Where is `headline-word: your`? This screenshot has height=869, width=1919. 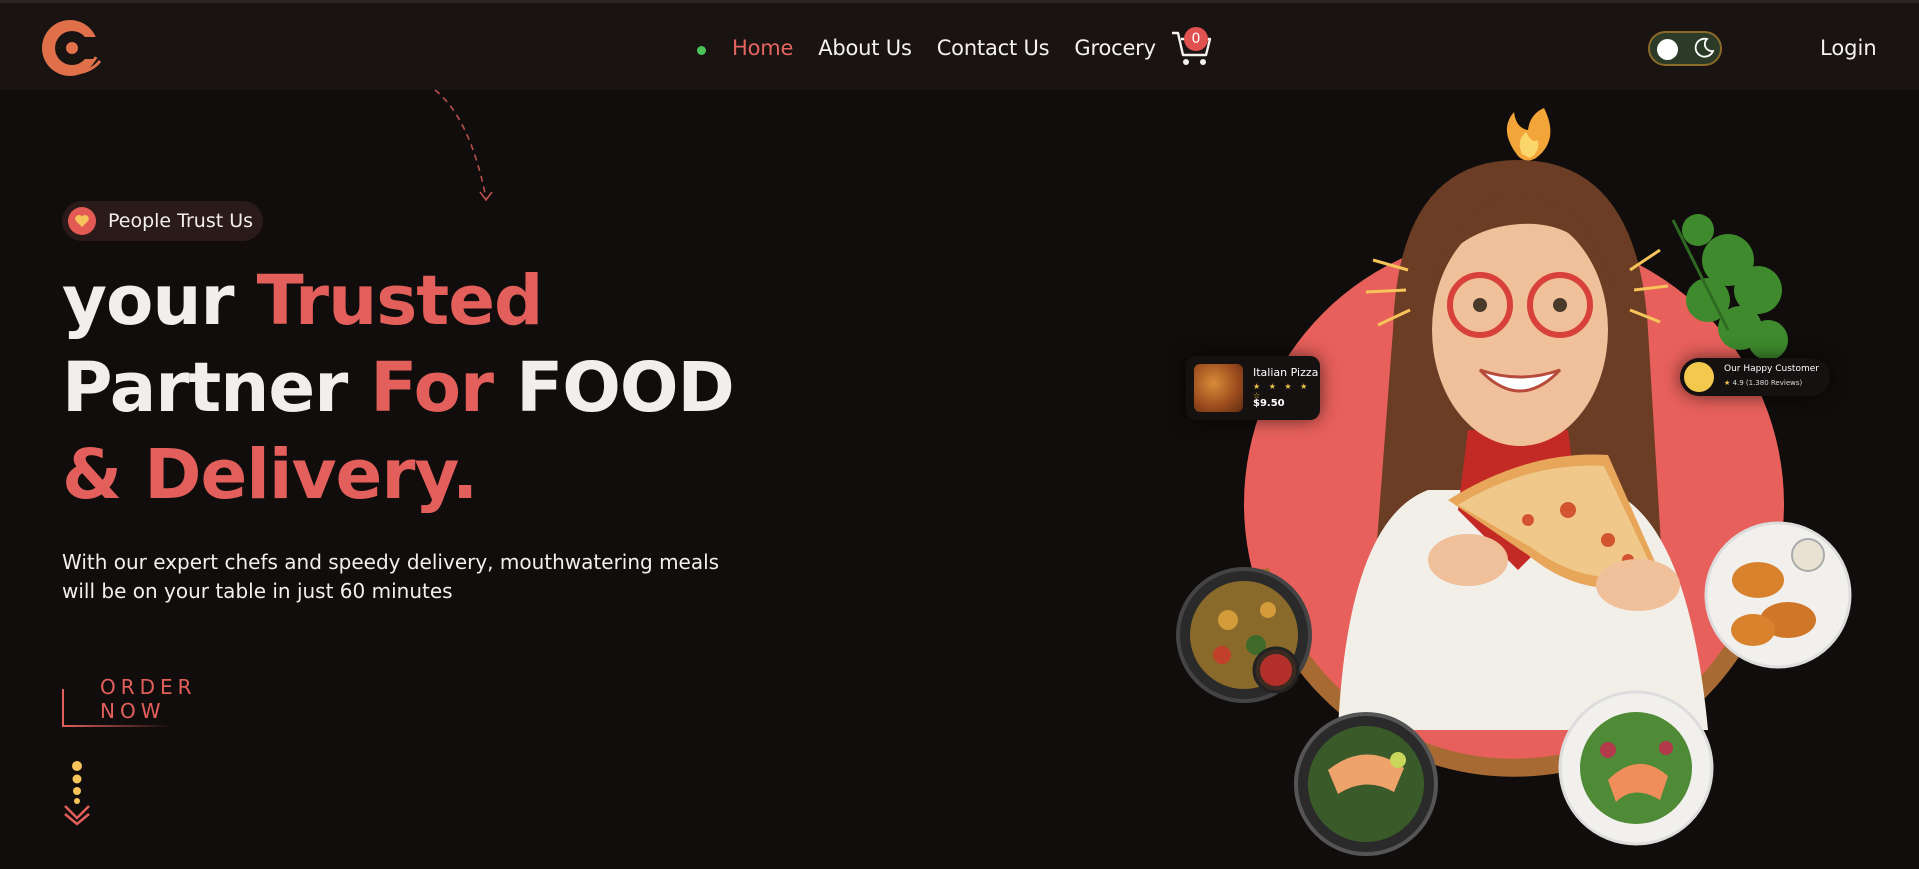
headline-word: your is located at coordinates (159, 301).